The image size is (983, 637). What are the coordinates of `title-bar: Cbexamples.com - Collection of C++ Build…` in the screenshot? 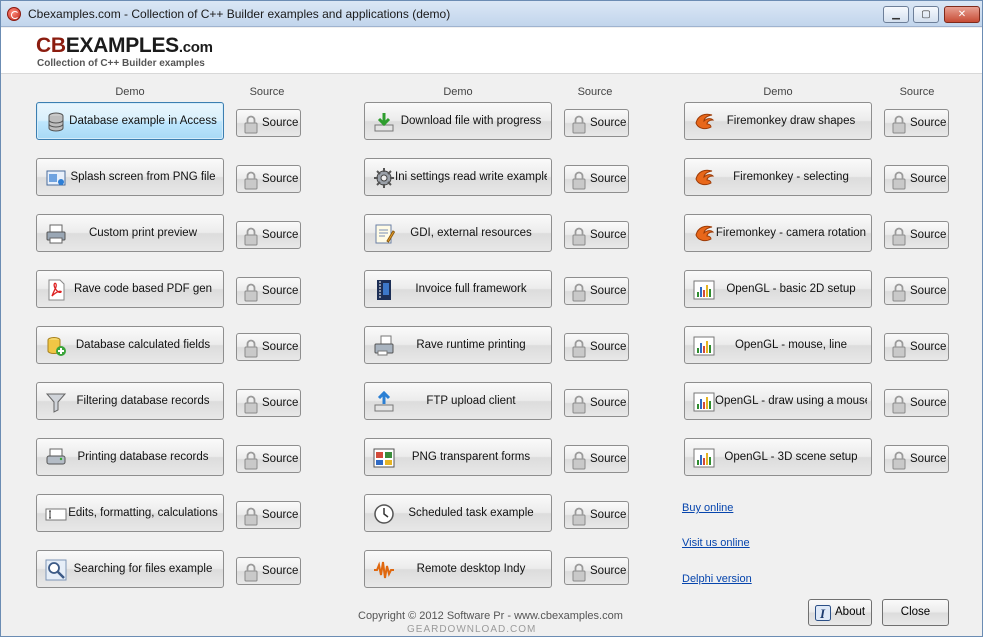 It's located at (491, 14).